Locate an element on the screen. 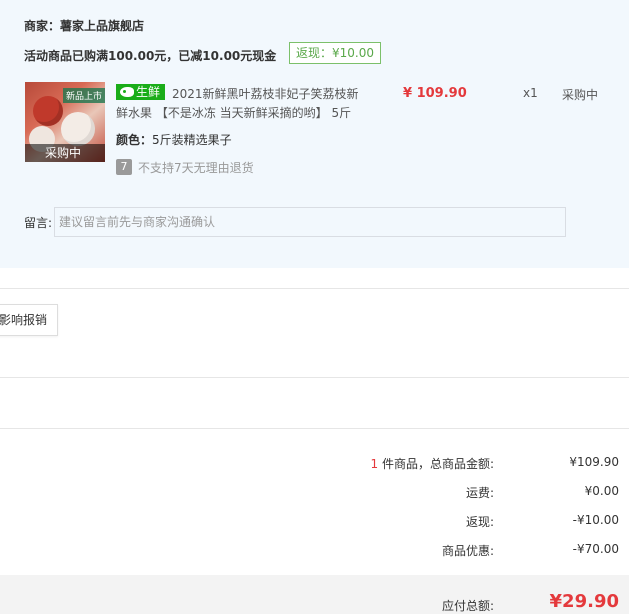  goods-total-label: 1 件商品，总商品金额: is located at coordinates (432, 463).